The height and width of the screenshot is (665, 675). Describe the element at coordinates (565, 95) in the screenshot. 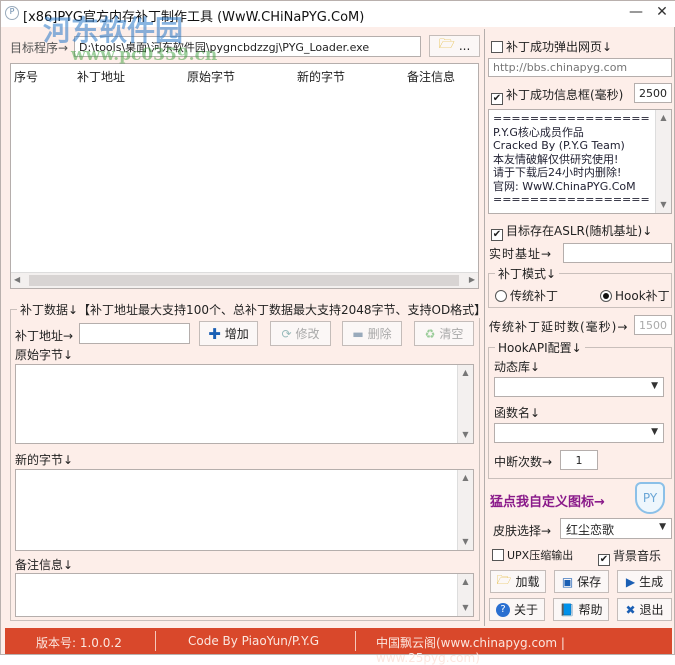

I see `msgbox-label: 补丁成功信息框(毫秒)` at that location.